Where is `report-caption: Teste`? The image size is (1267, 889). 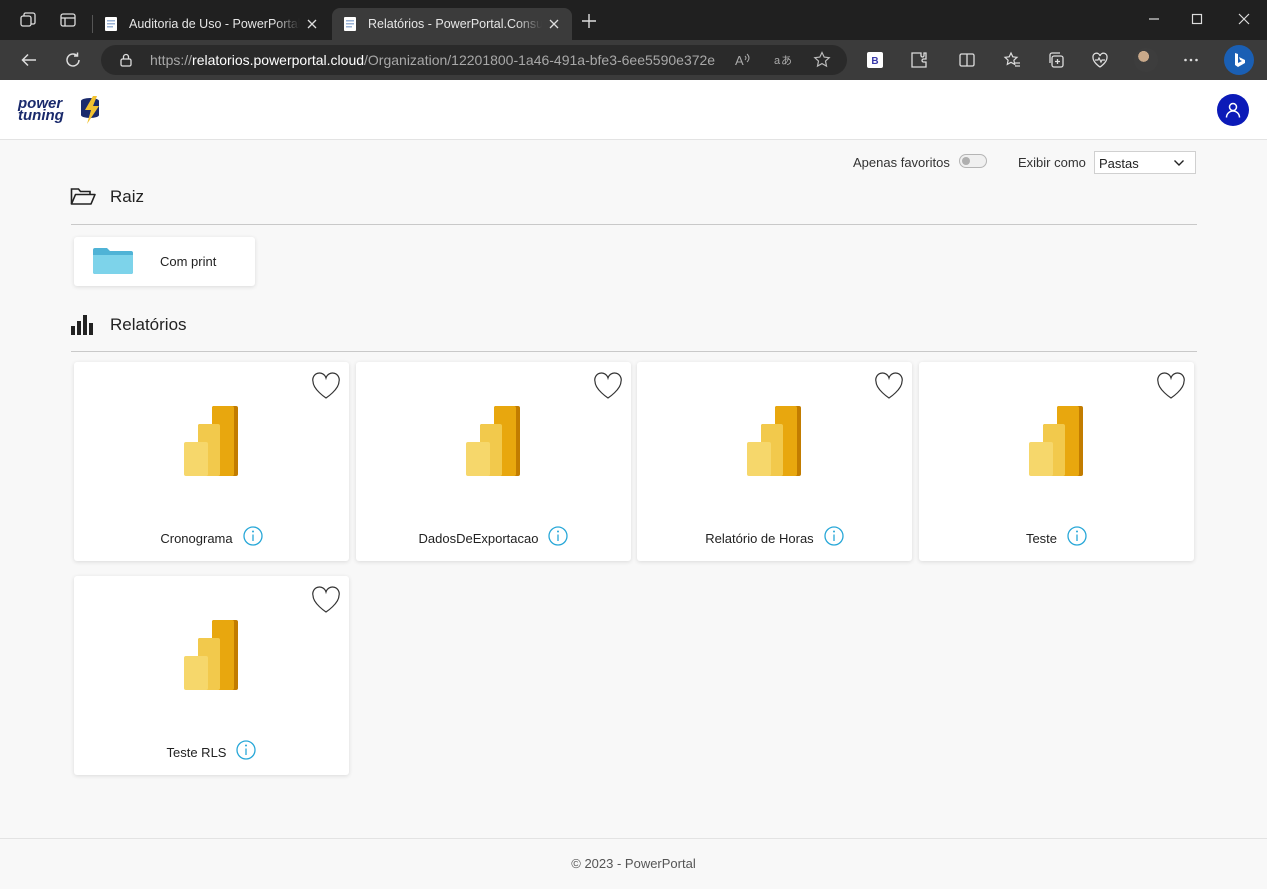 report-caption: Teste is located at coordinates (1056, 536).